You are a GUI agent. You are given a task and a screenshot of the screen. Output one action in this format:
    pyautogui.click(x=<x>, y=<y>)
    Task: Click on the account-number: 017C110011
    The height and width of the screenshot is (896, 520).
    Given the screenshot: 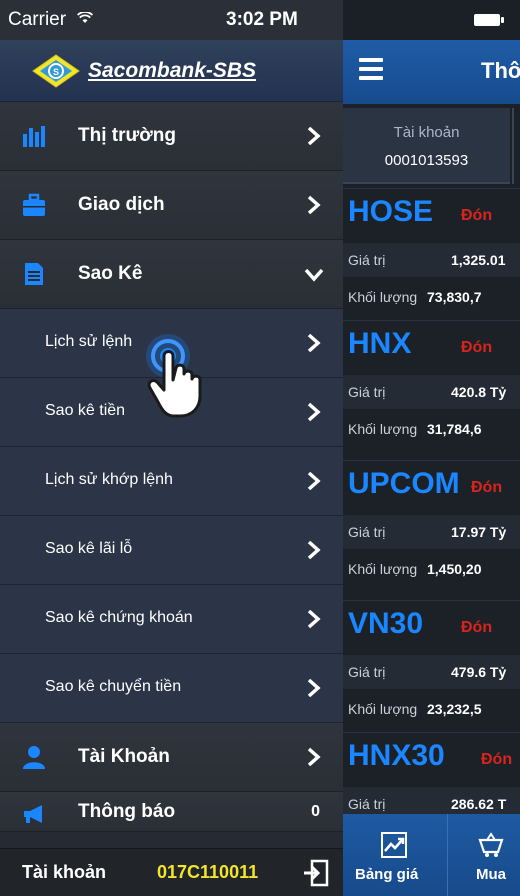 What is the action you would take?
    pyautogui.click(x=208, y=872)
    